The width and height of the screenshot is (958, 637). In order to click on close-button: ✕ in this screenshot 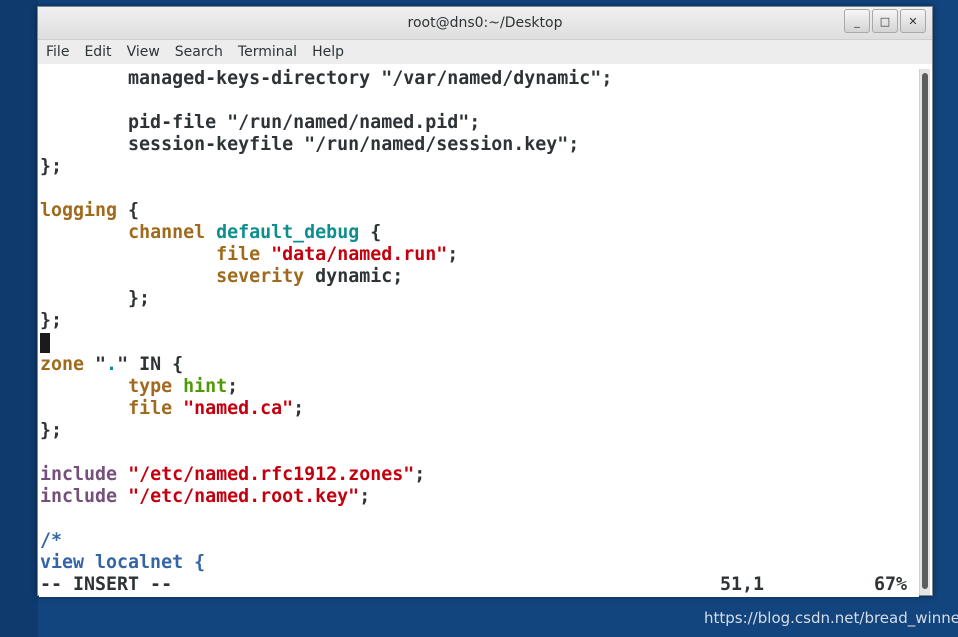, I will do `click(913, 21)`.